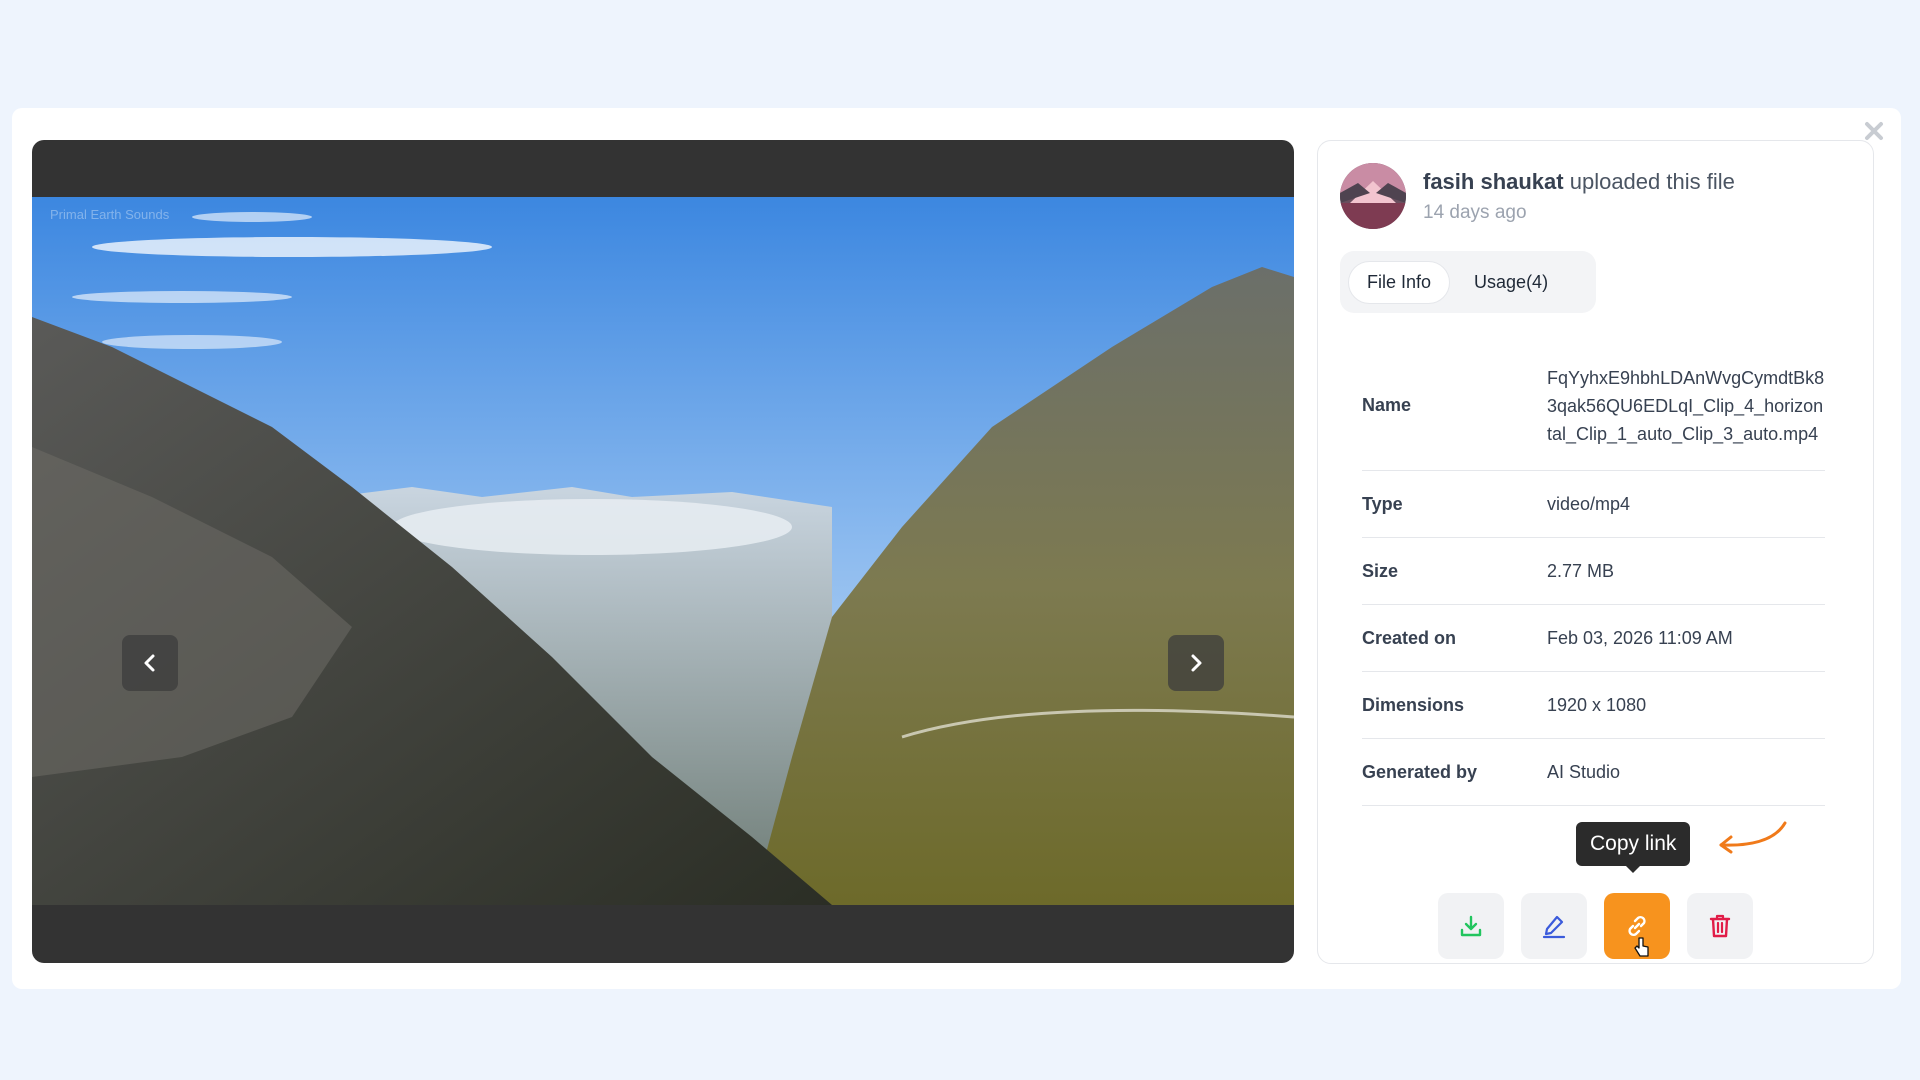 This screenshot has height=1080, width=1920. I want to click on uploader-name: fasih shaukat, so click(1493, 181).